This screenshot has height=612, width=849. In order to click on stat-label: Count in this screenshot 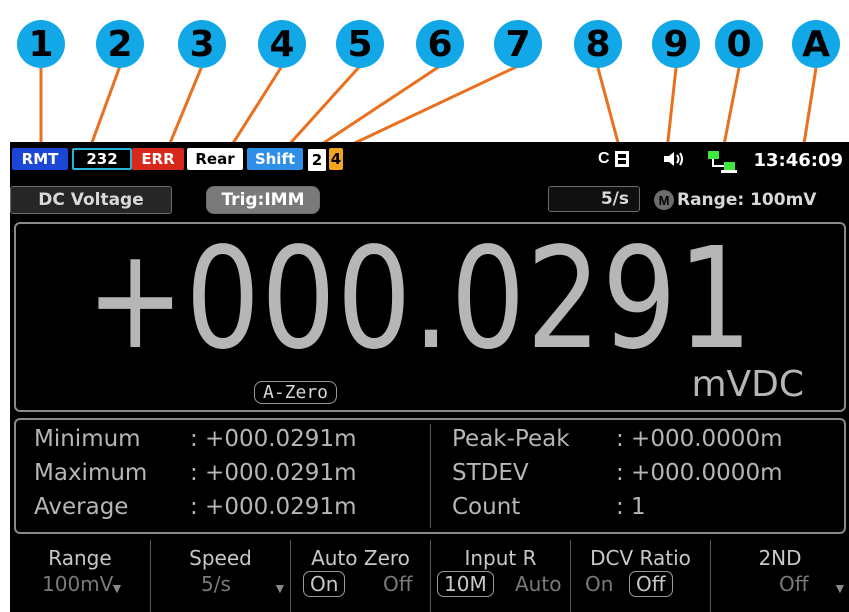, I will do `click(486, 507)`.